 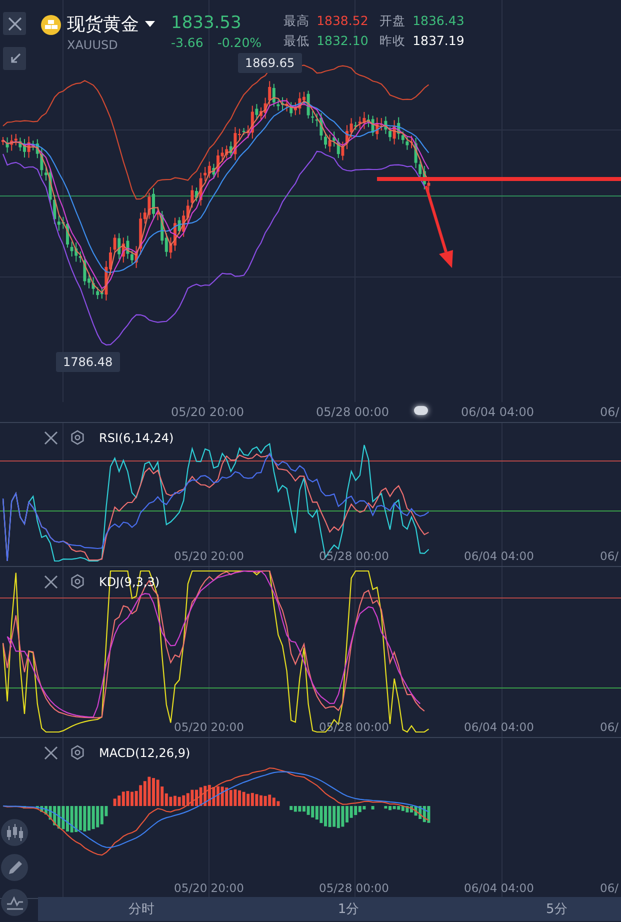 I want to click on chart-type-button, so click(x=14, y=832).